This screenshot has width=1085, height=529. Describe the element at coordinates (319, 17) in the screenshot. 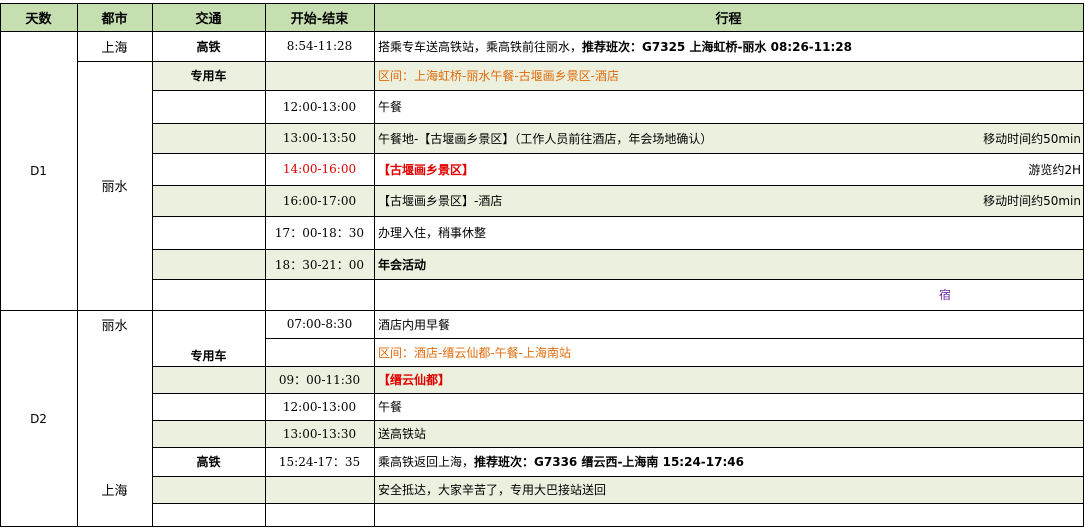

I see `header-time: 开始-结束` at that location.